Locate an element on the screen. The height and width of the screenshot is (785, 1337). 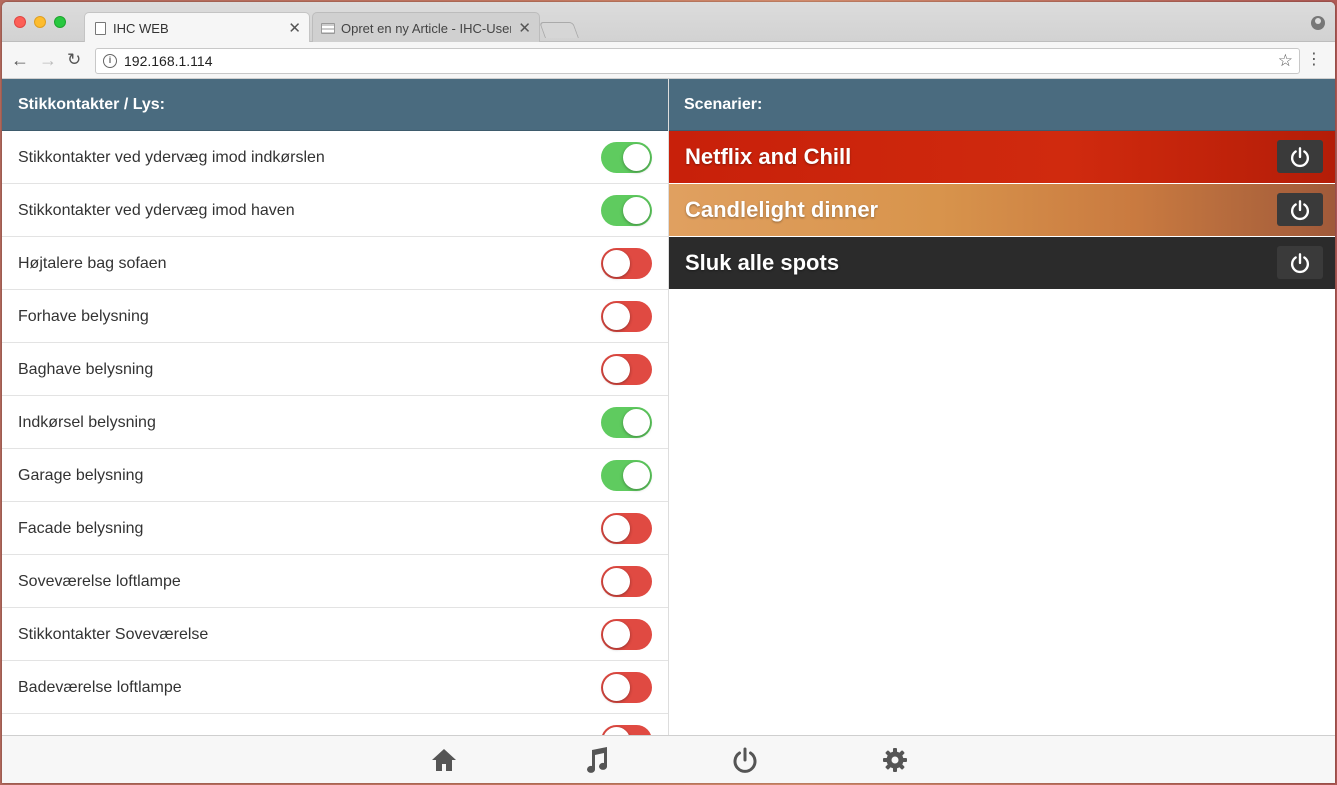
new-tab-button is located at coordinates (559, 30).